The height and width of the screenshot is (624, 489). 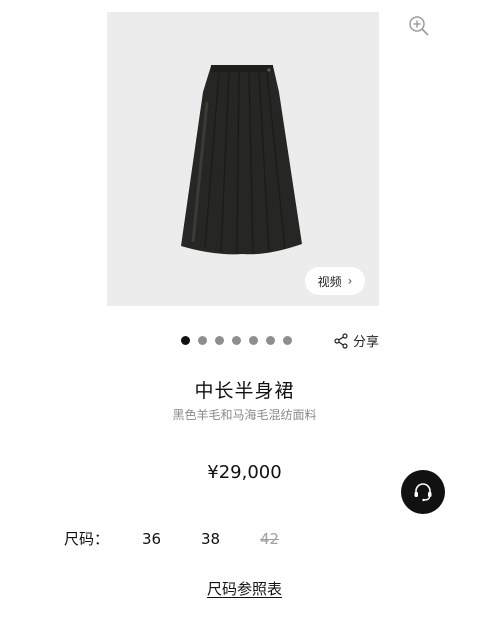 I want to click on share-button: 分享, so click(x=356, y=340).